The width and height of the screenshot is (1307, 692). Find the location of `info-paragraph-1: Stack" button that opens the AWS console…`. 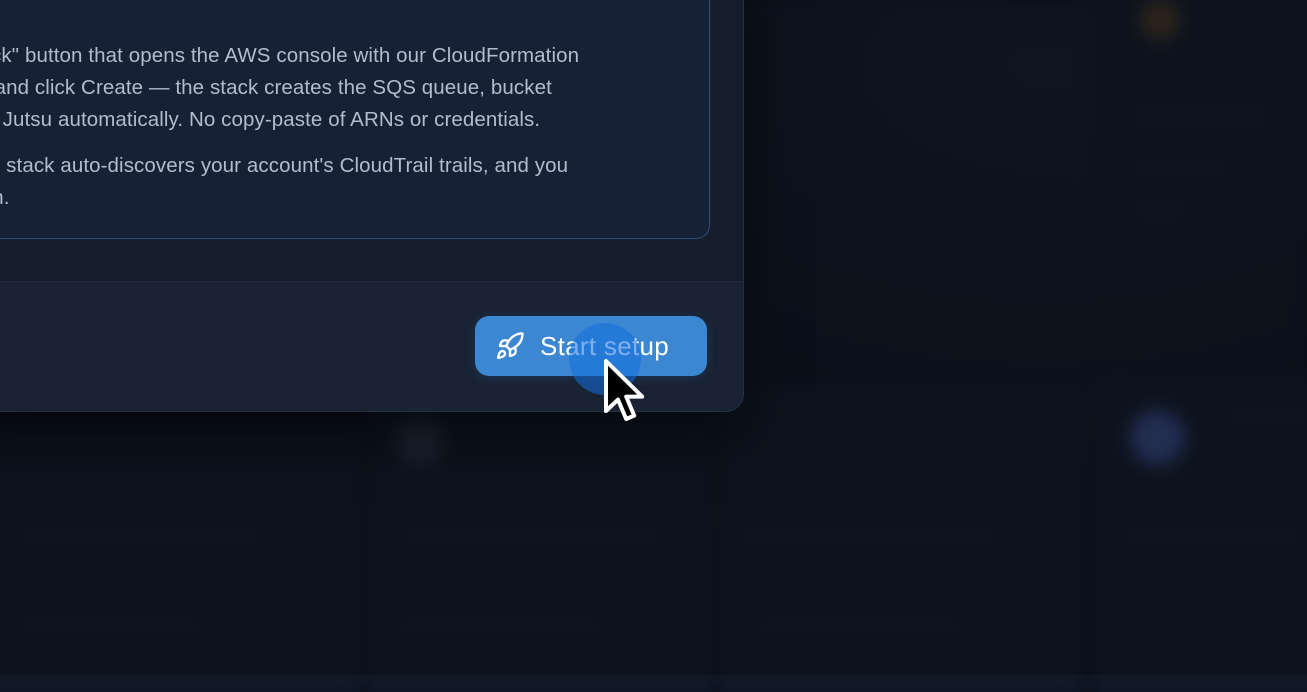

info-paragraph-1: Stack" button that opens the AWS console… is located at coordinates (350, 88).